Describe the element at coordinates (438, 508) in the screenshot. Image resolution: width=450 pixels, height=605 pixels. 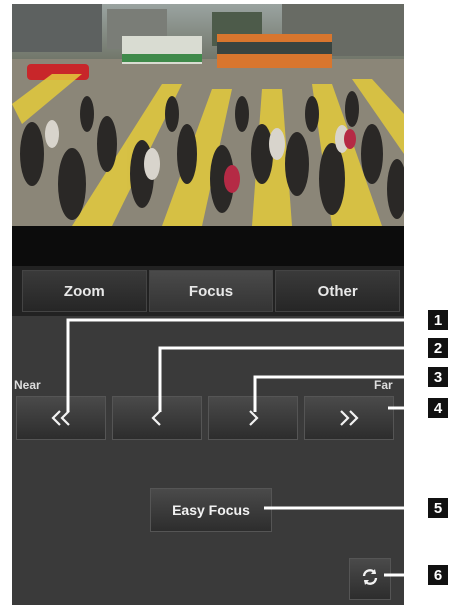
I see `callout-5: 5` at that location.